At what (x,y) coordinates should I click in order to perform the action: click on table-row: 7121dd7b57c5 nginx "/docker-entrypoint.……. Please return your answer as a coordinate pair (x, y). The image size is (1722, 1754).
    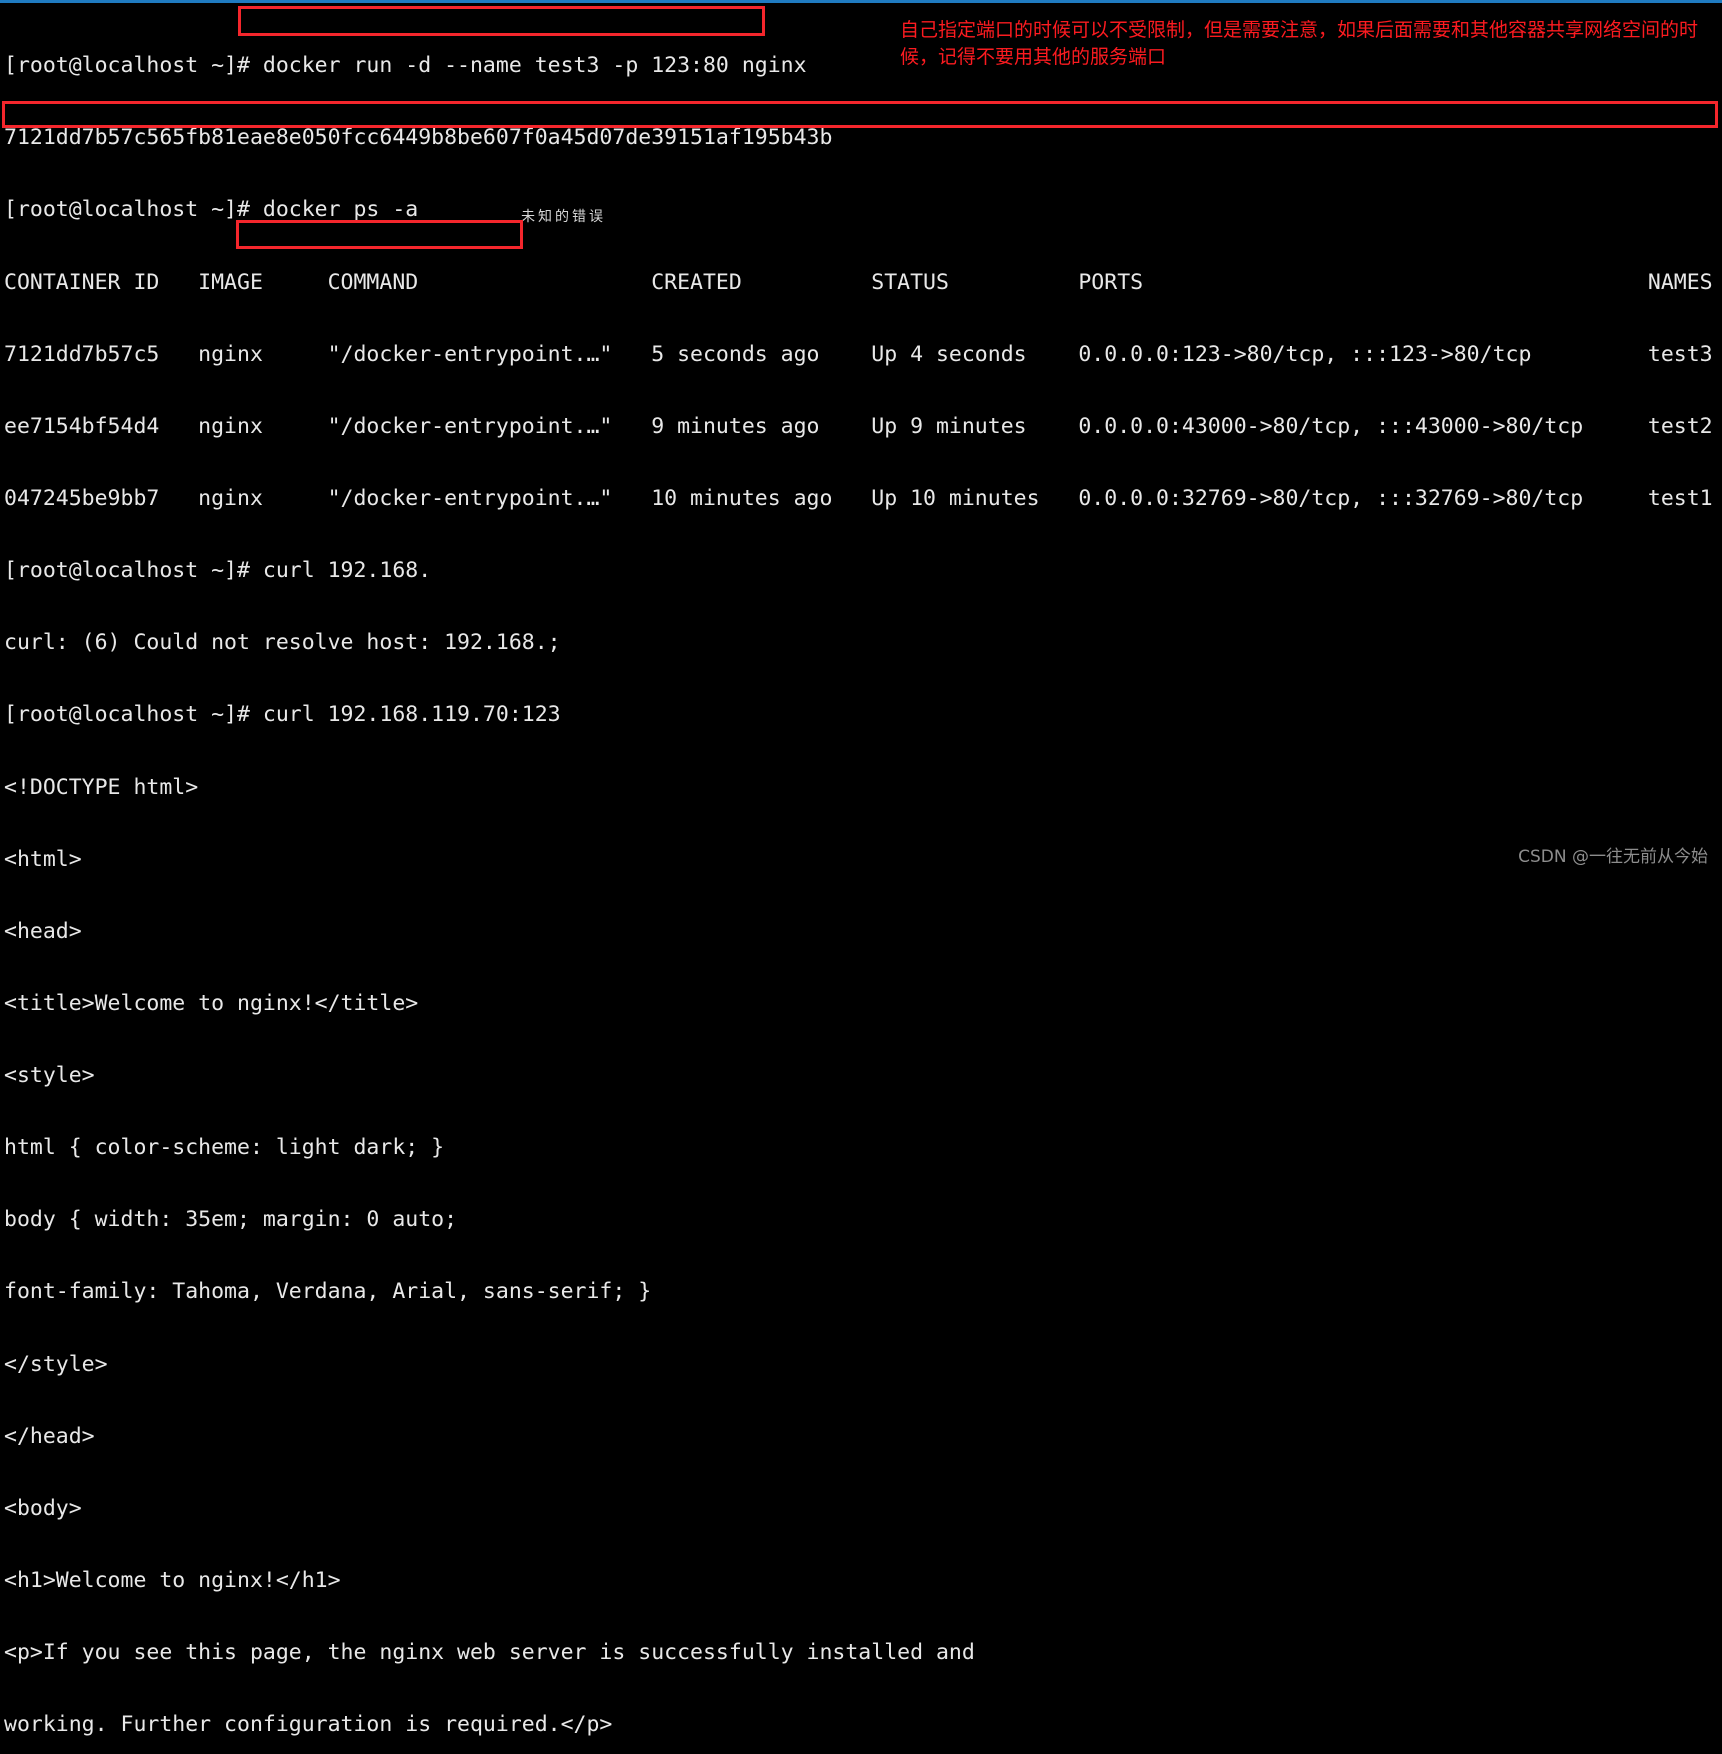
    Looking at the image, I should click on (858, 354).